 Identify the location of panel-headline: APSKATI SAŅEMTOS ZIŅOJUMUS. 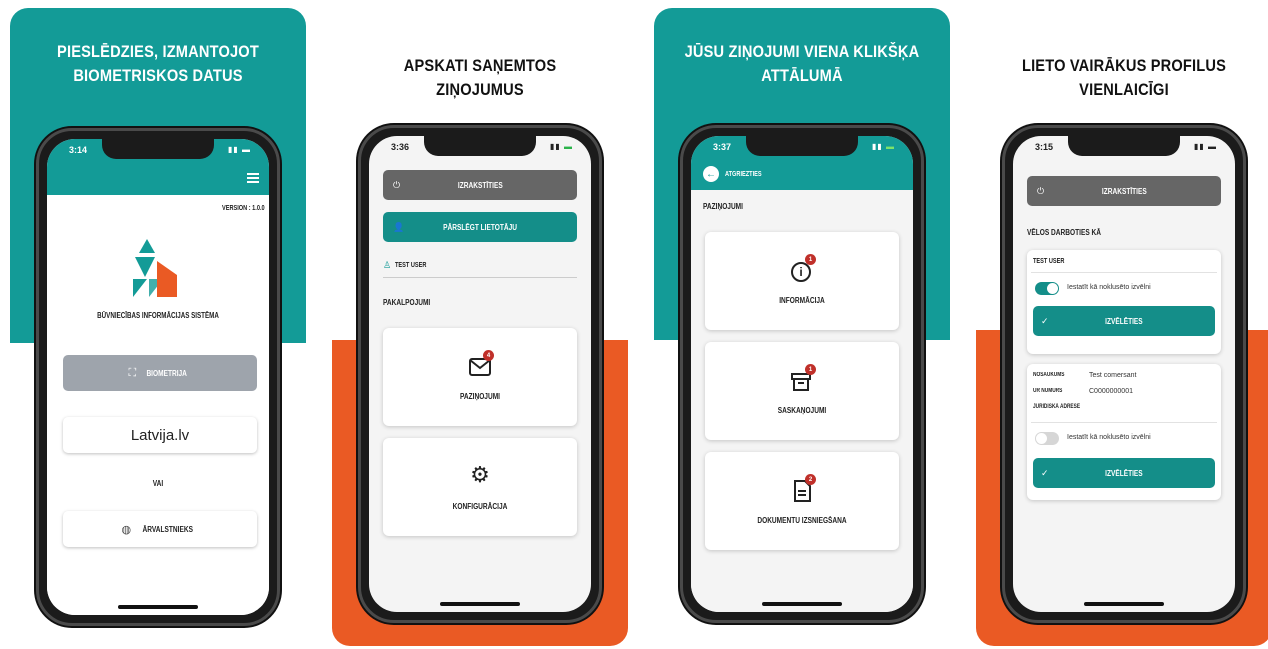
(480, 77).